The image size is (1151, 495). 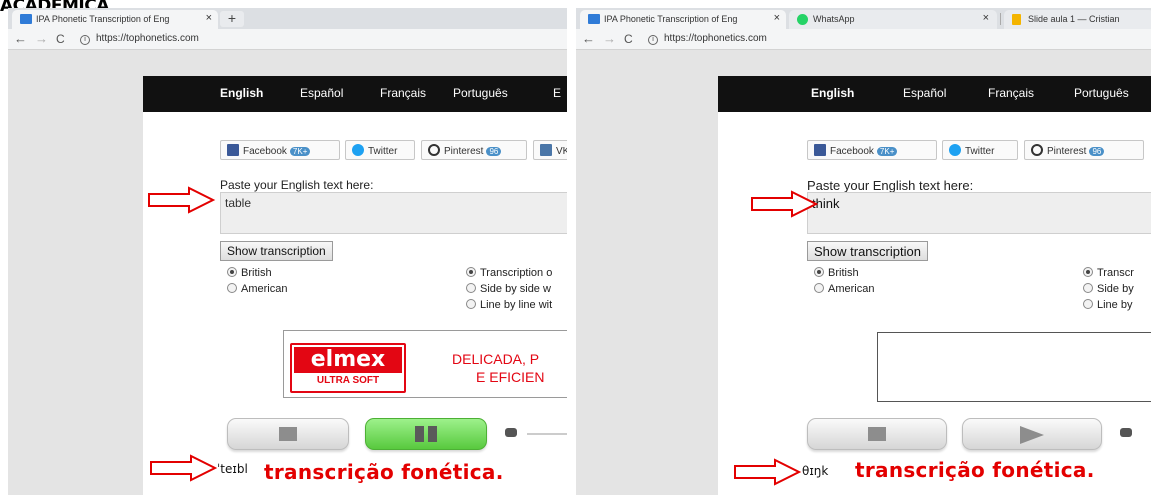 What do you see at coordinates (802, 19) in the screenshot?
I see `whatsapp-icon` at bounding box center [802, 19].